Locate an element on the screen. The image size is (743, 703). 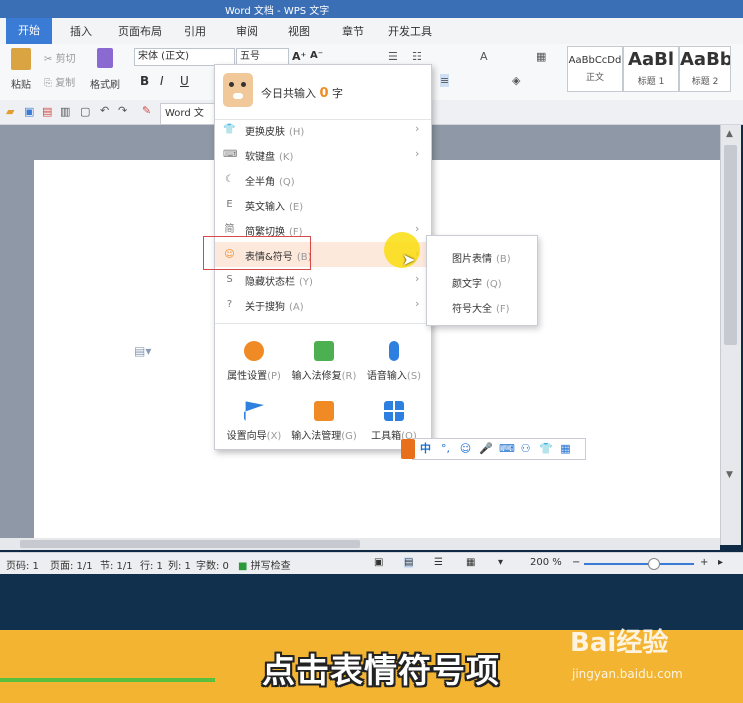
vertical-scrollbar: ▲ ▼ is located at coordinates (730, 335).